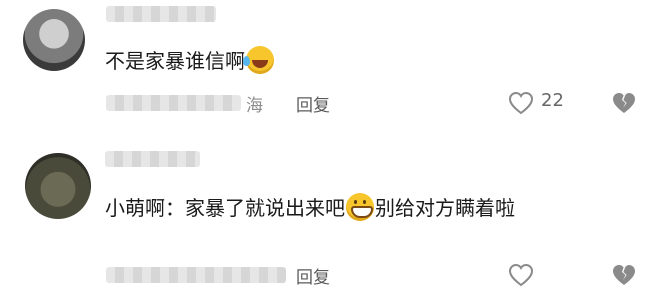 This screenshot has height=291, width=660. What do you see at coordinates (254, 106) in the screenshot?
I see `location-label: 海` at bounding box center [254, 106].